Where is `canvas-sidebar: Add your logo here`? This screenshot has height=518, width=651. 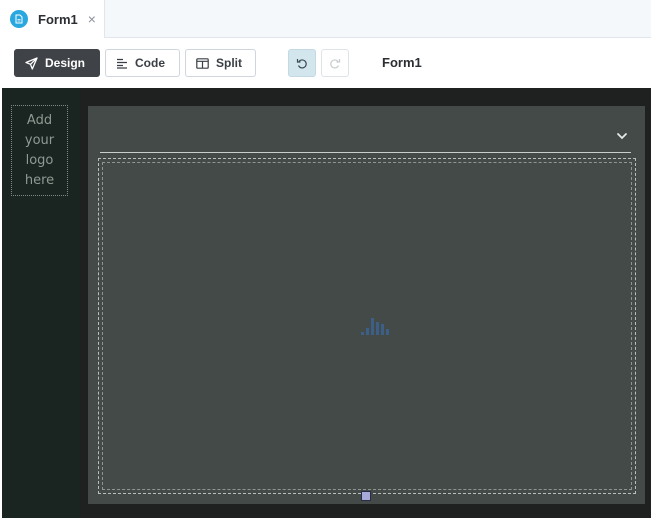 canvas-sidebar: Add your logo here is located at coordinates (41, 303).